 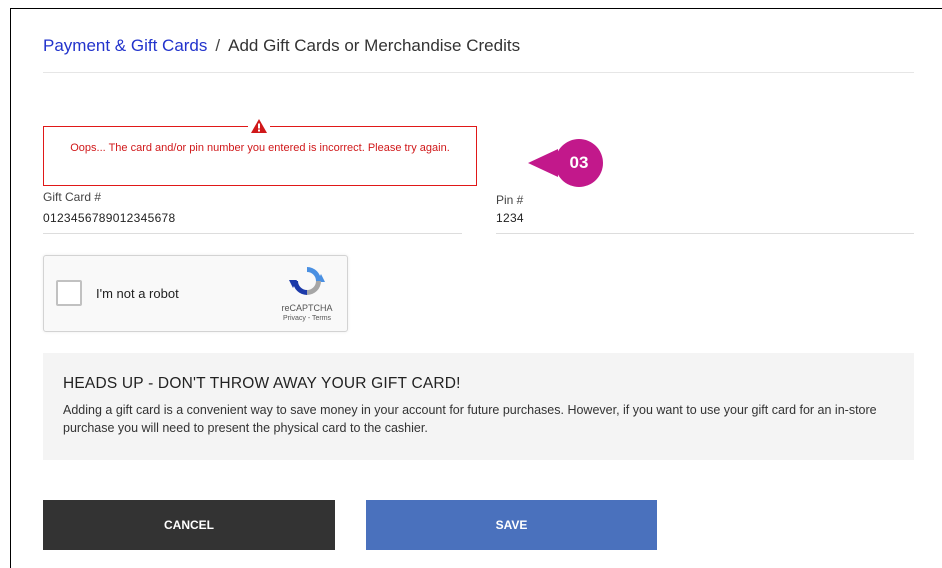 What do you see at coordinates (72, 197) in the screenshot?
I see `gift-card-label: Gift Card #` at bounding box center [72, 197].